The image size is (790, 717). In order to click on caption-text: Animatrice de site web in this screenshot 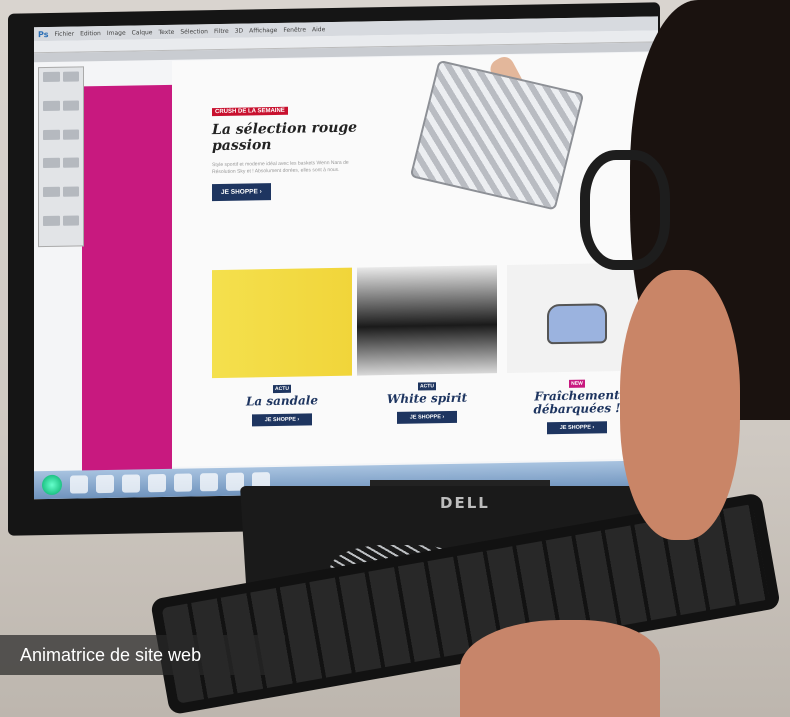, I will do `click(111, 654)`.